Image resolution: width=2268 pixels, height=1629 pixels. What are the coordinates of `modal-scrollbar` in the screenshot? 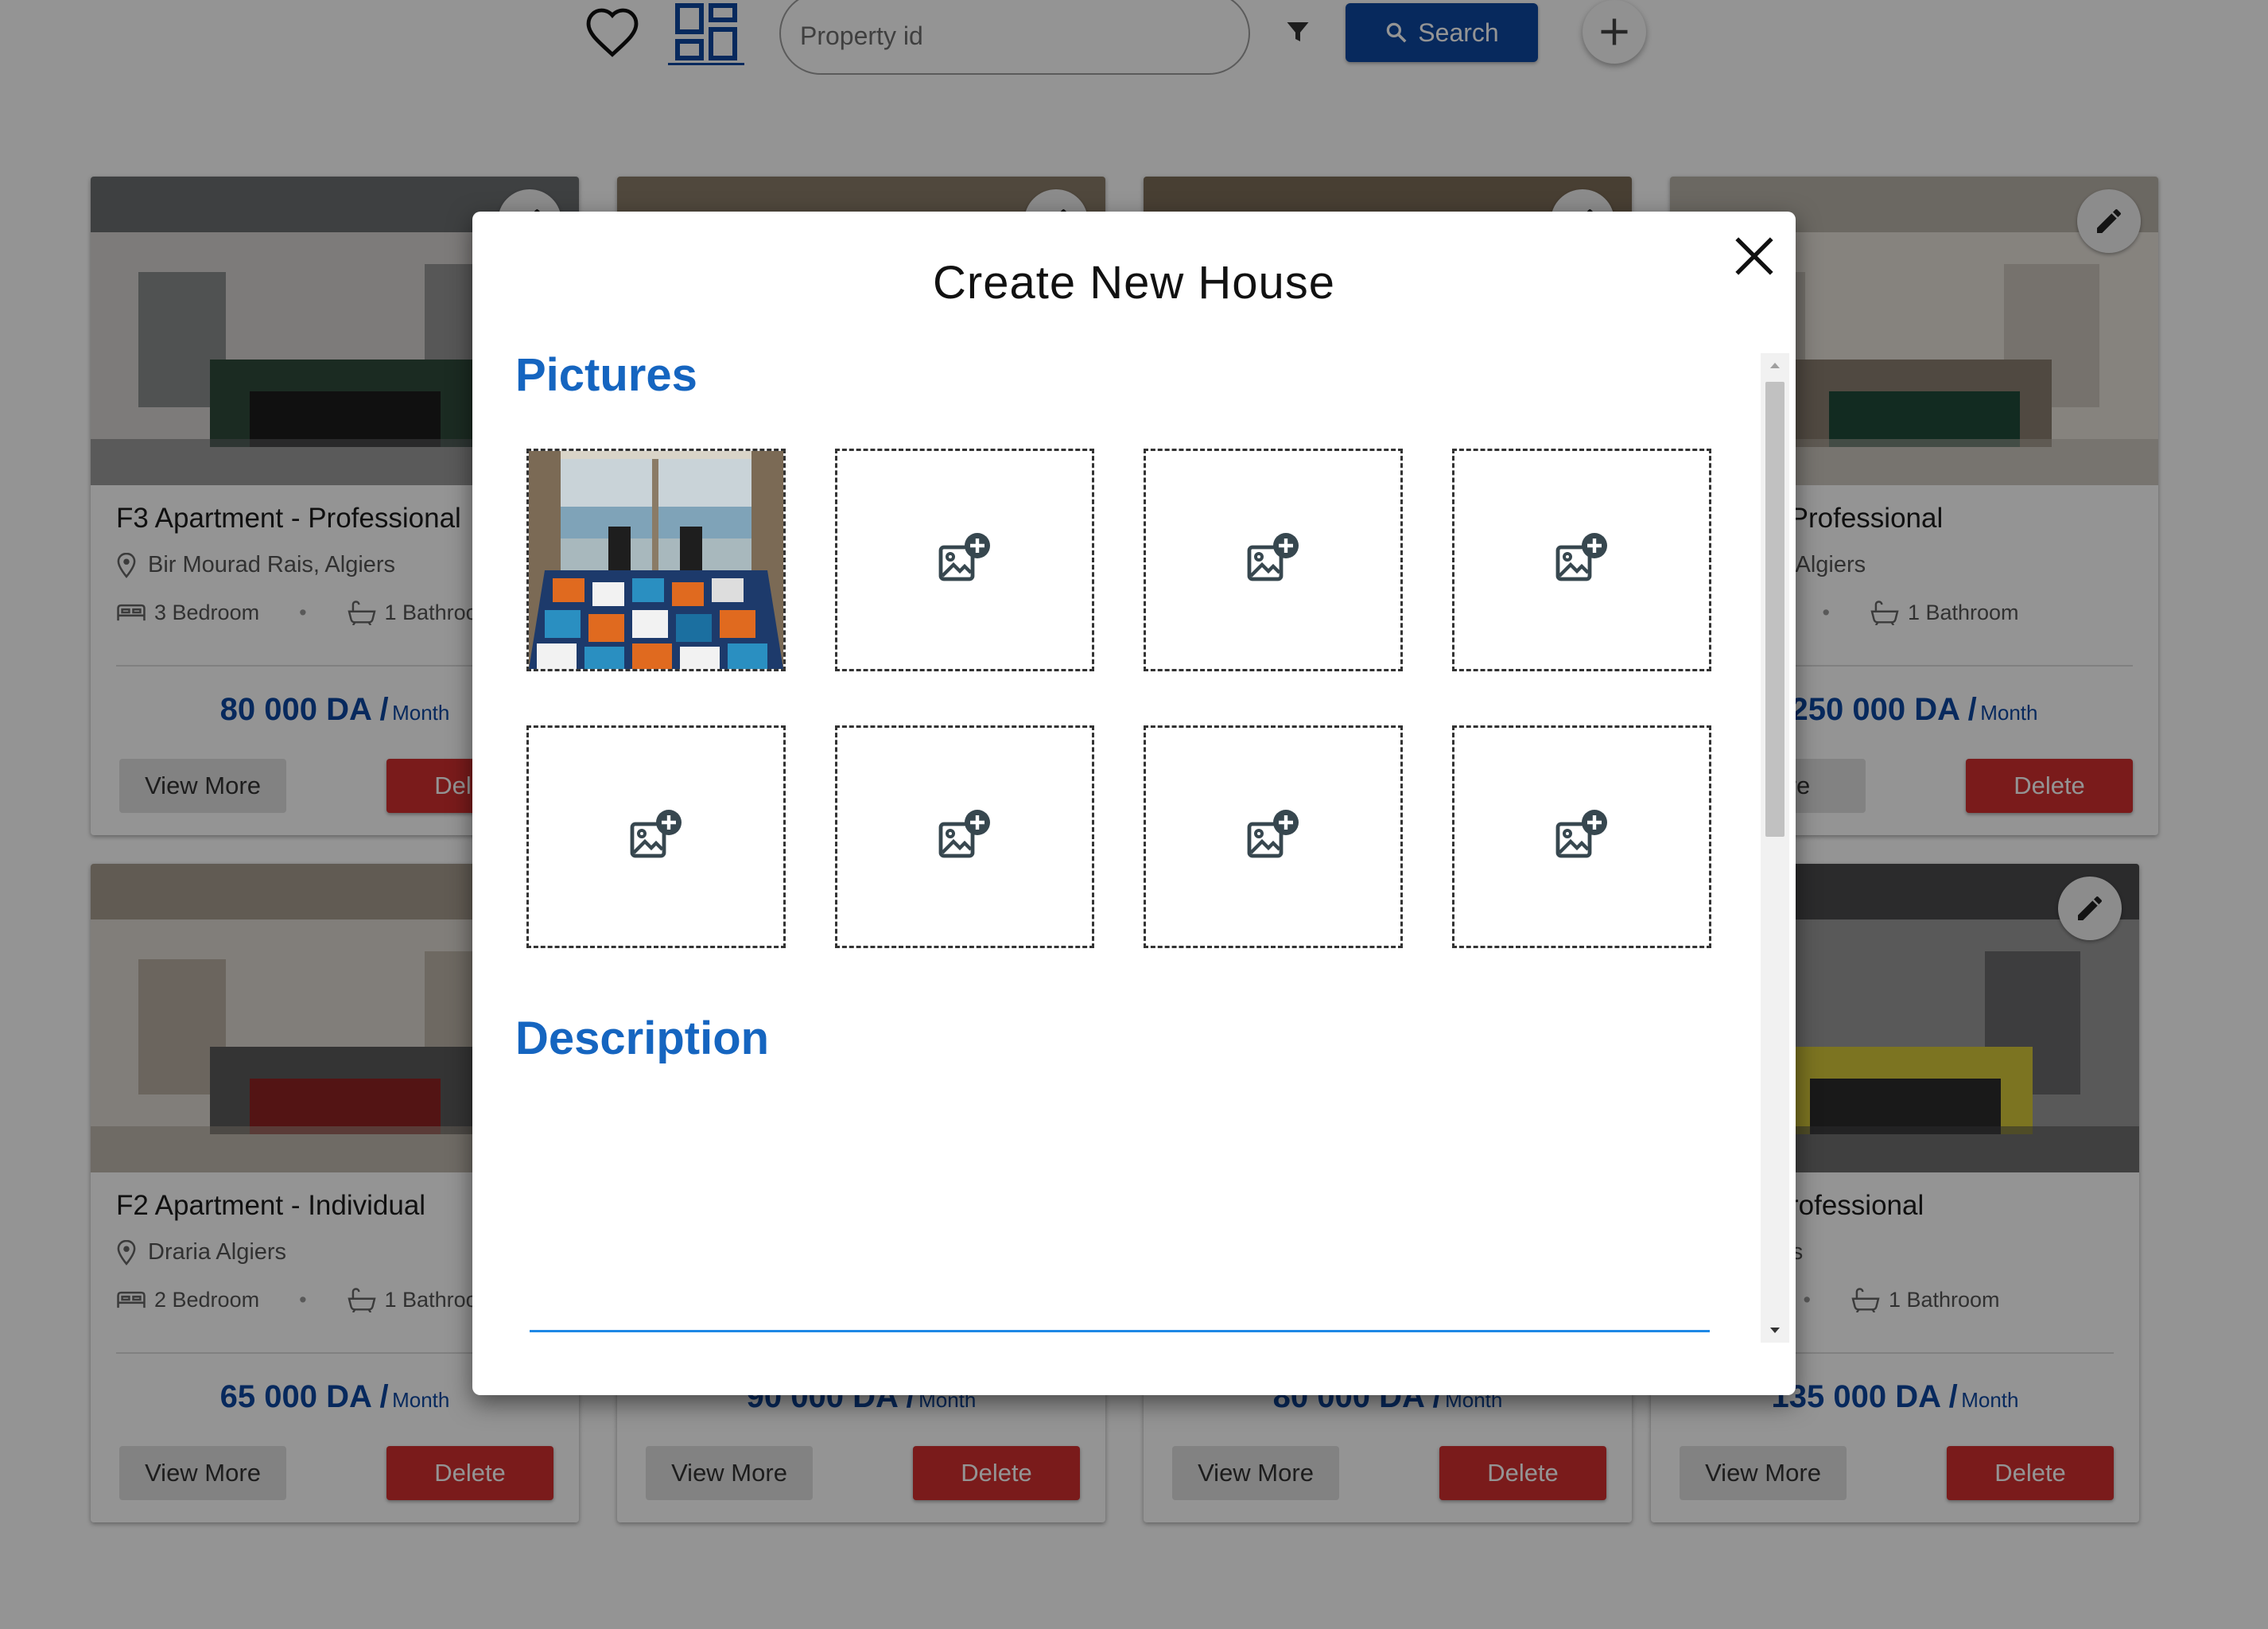 It's located at (1775, 848).